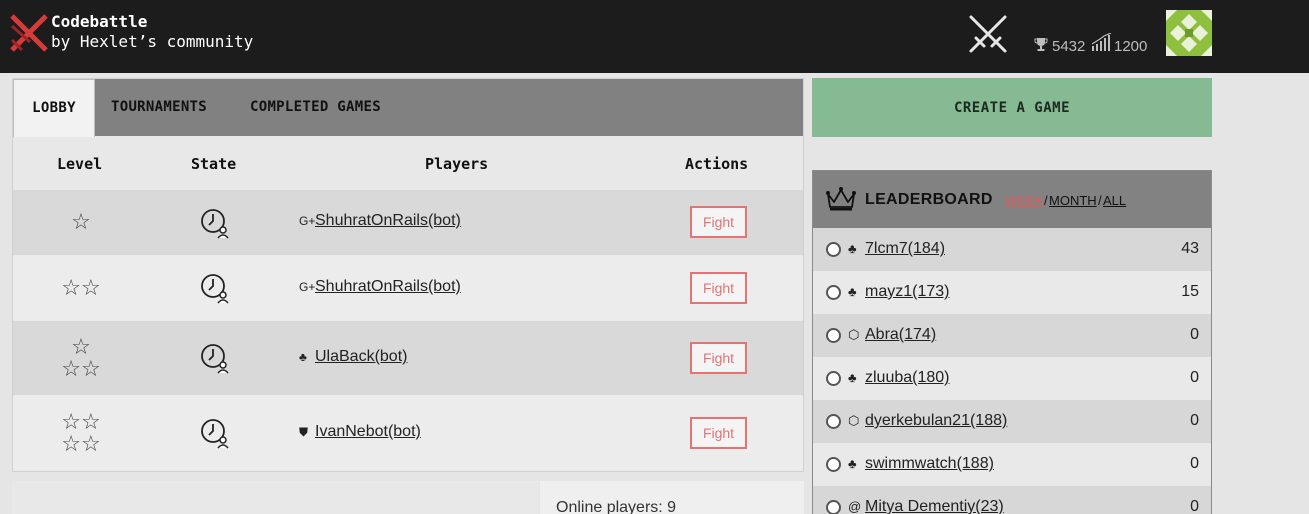 This screenshot has width=1309, height=514. I want to click on leaderboard-row: ♣ 7lcm7(184) 43, so click(1012, 249).